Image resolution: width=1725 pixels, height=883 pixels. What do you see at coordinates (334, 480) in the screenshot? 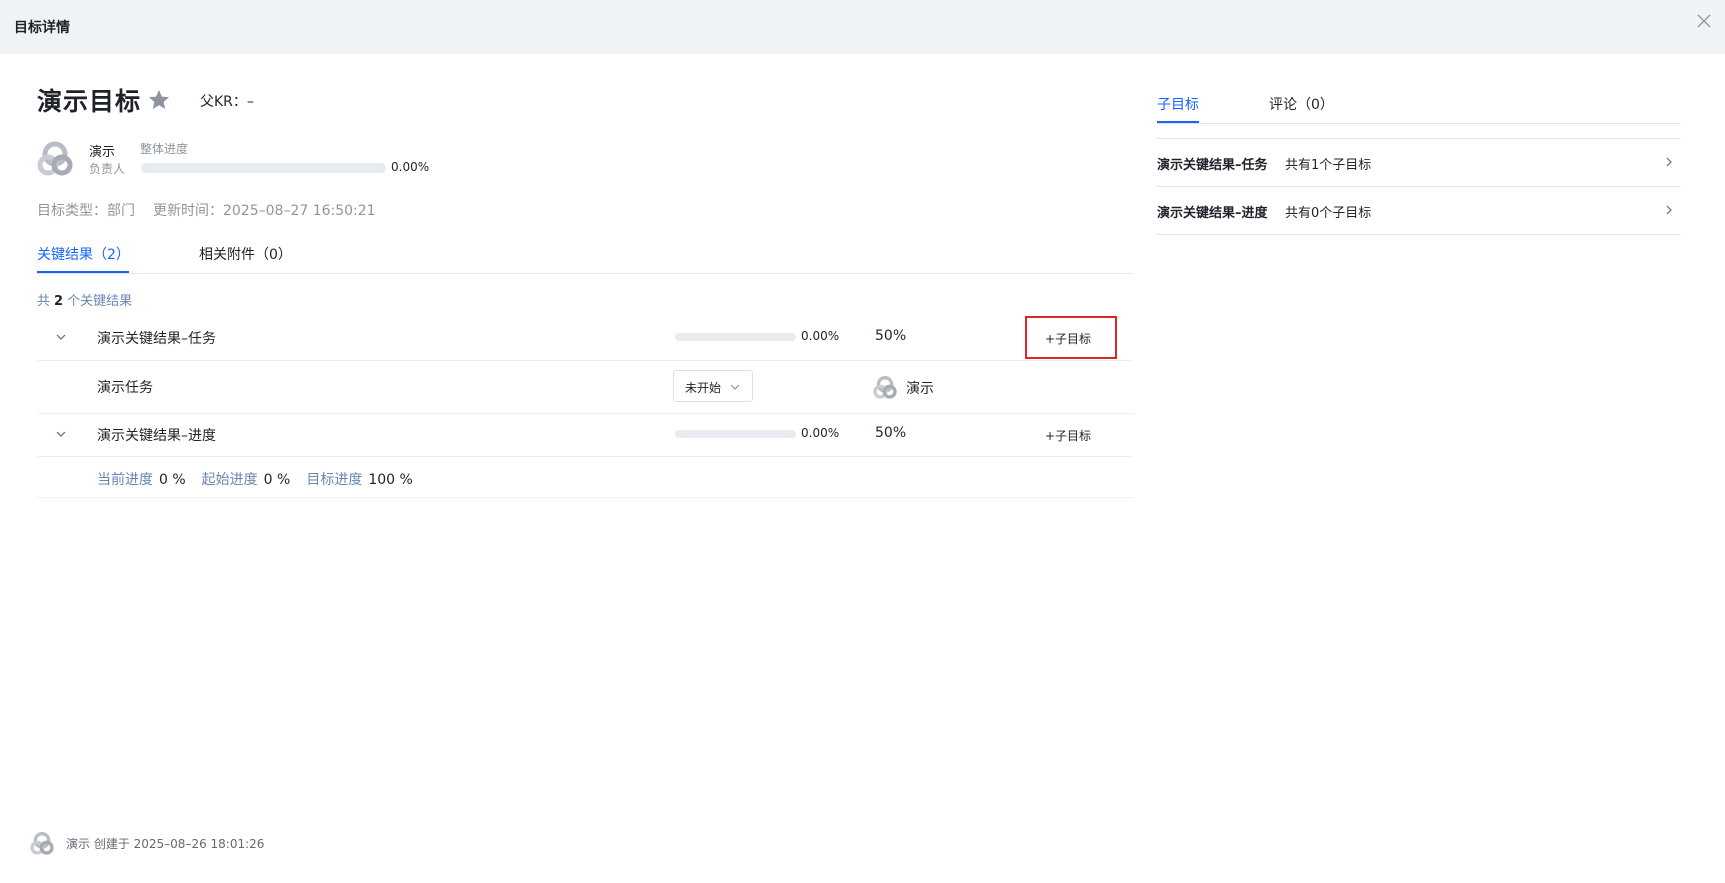
I see `target-progress-label: 目标进度` at bounding box center [334, 480].